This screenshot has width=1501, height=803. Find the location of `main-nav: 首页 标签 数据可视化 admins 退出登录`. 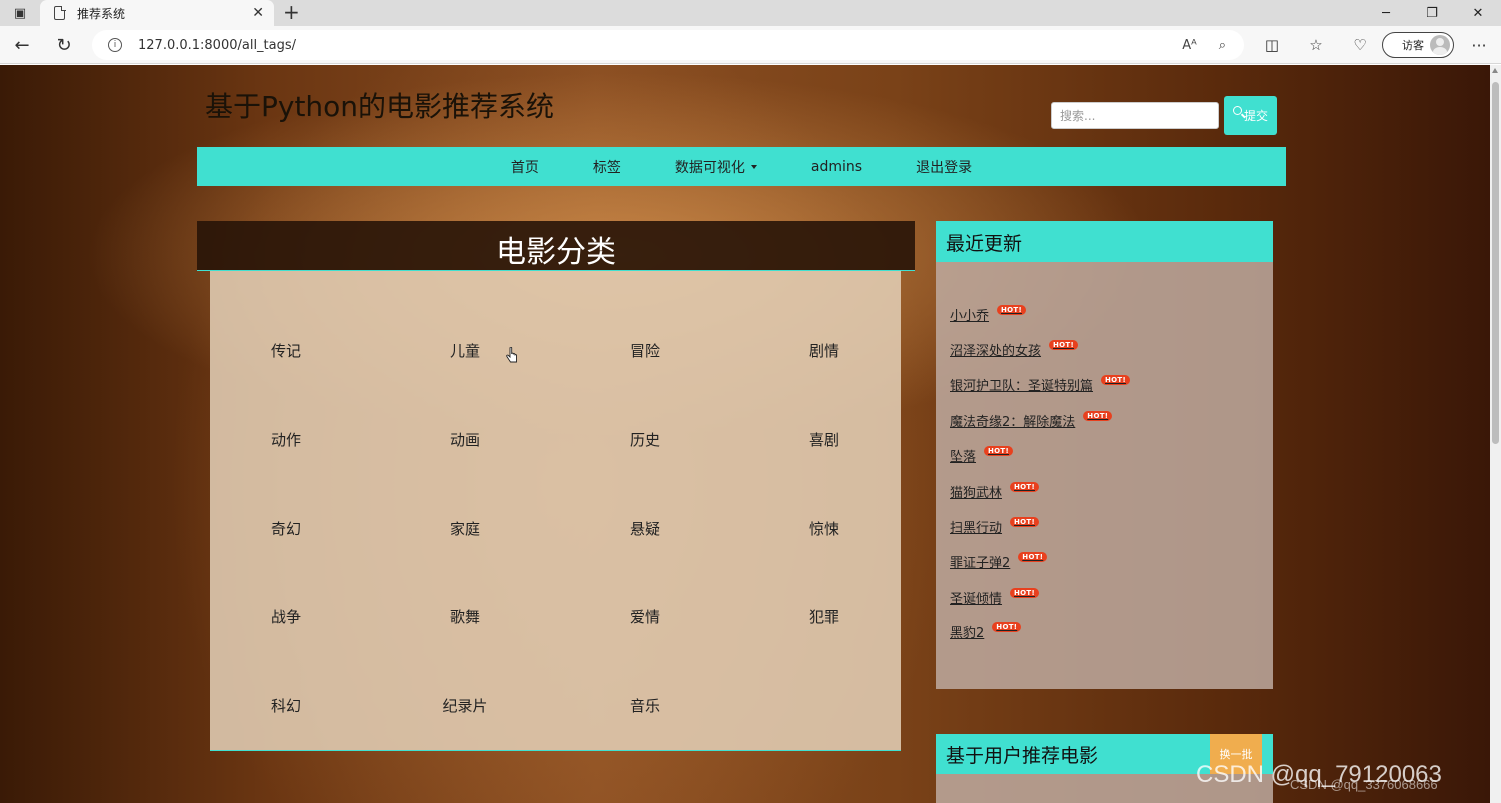

main-nav: 首页 标签 数据可视化 admins 退出登录 is located at coordinates (741, 166).